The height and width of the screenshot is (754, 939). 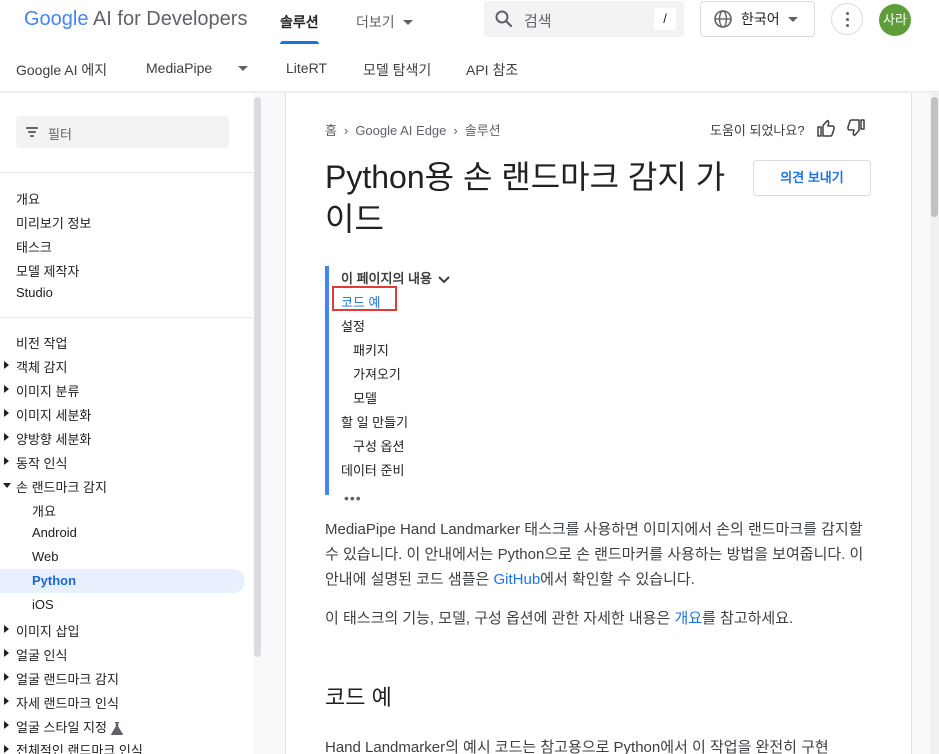 What do you see at coordinates (378, 445) in the screenshot?
I see `toc-item-config-options: 구성 옵션` at bounding box center [378, 445].